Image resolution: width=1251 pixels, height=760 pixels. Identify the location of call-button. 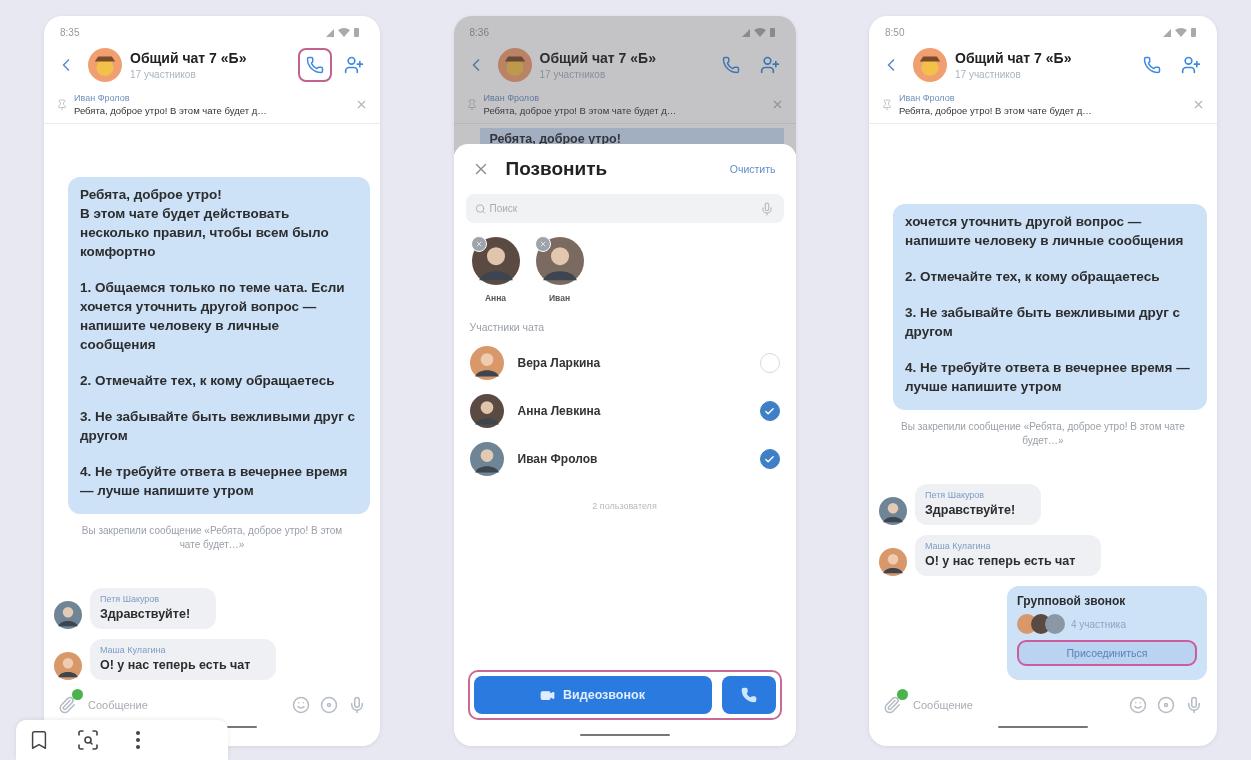
(315, 65).